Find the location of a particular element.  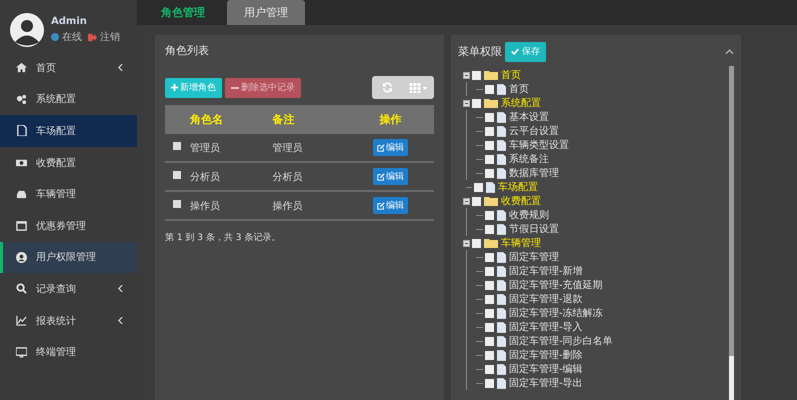

pagination-info: 第 1 到 3 条，共 3 条记录。 is located at coordinates (222, 238).